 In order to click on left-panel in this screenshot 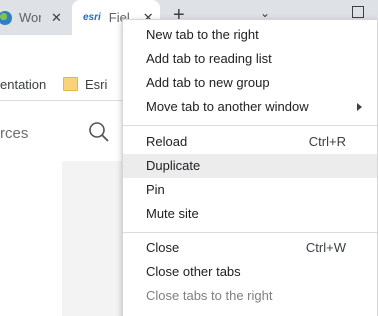, I will do `click(31, 238)`.